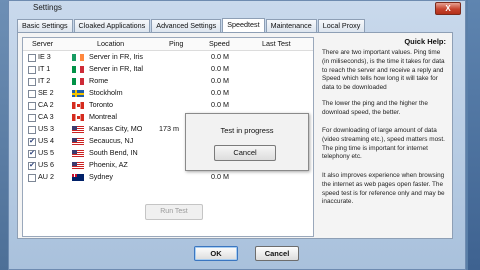 The image size is (480, 270). Describe the element at coordinates (101, 176) in the screenshot. I see `server-location: Sydney` at that location.